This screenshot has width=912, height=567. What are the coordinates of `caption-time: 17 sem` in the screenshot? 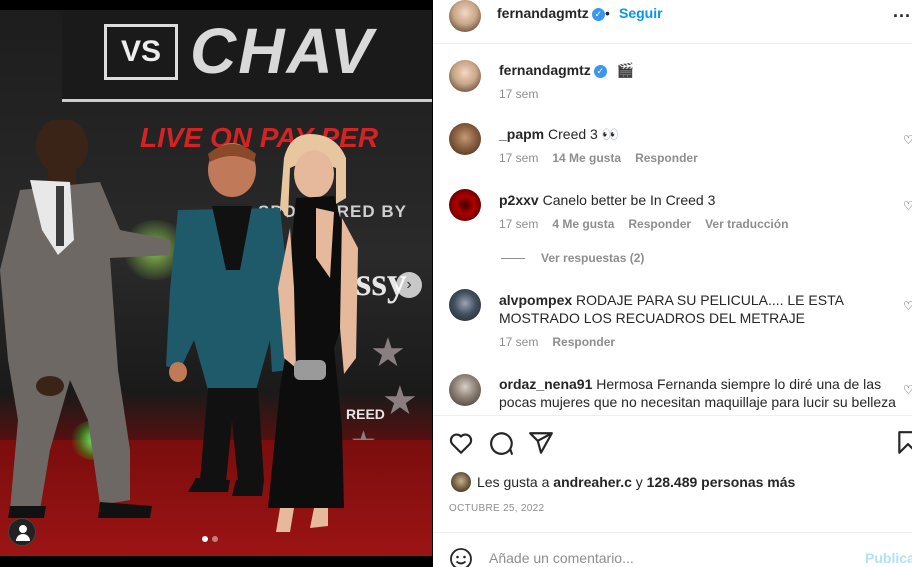 It's located at (518, 94).